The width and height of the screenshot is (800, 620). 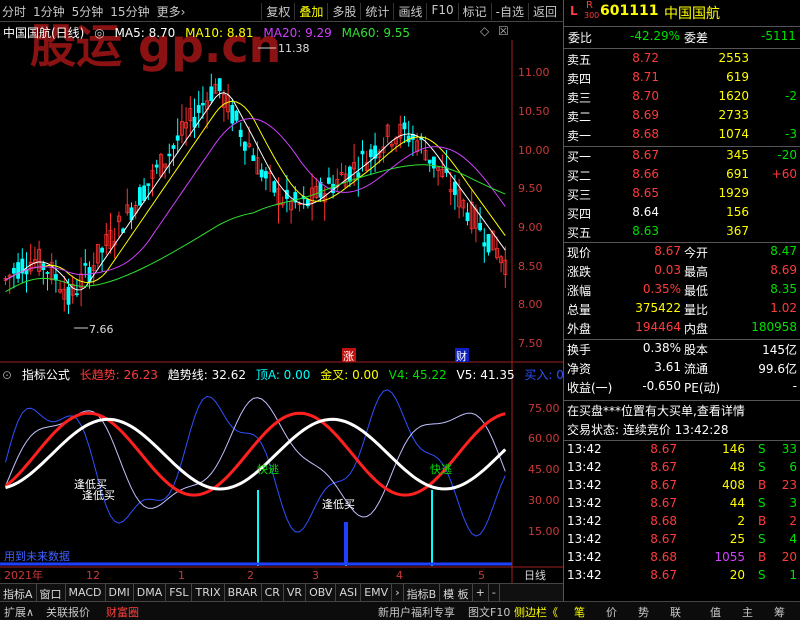 I want to click on sidebar-toggle-button: 侧边栏《, so click(x=536, y=612).